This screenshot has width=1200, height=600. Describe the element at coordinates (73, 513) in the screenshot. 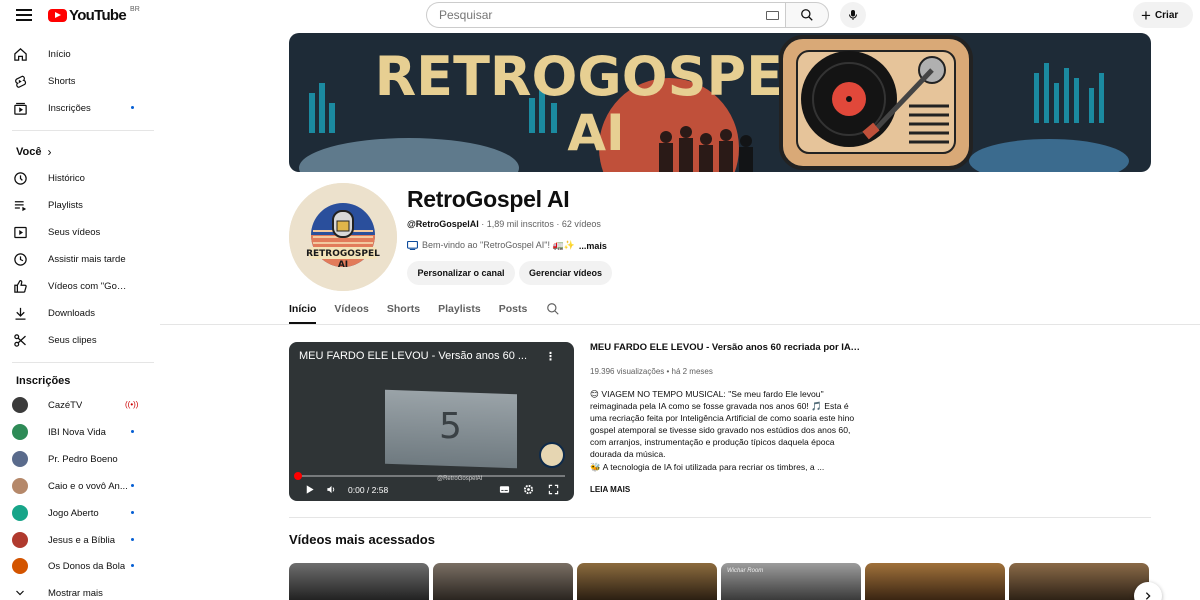

I see `subscription-label: Jogo Aberto` at that location.